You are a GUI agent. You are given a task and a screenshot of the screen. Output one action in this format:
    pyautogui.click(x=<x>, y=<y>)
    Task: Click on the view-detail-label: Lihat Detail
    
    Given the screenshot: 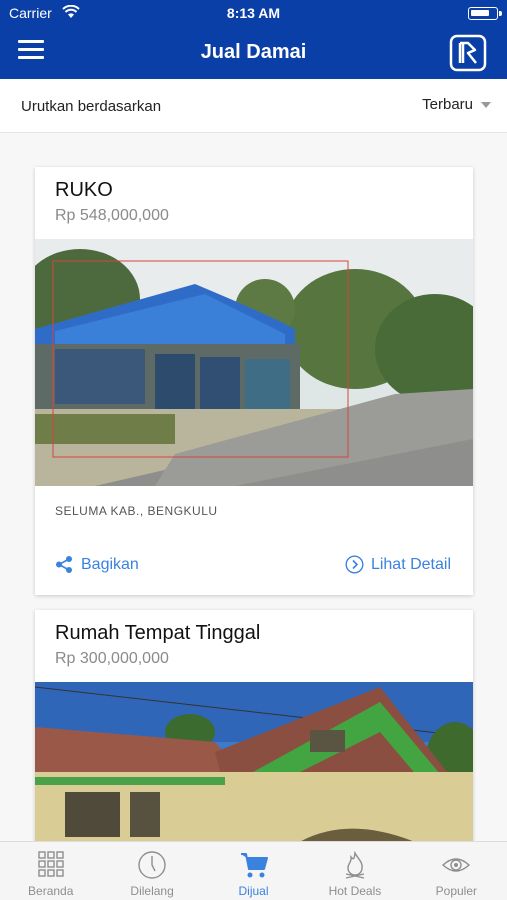 What is the action you would take?
    pyautogui.click(x=410, y=564)
    